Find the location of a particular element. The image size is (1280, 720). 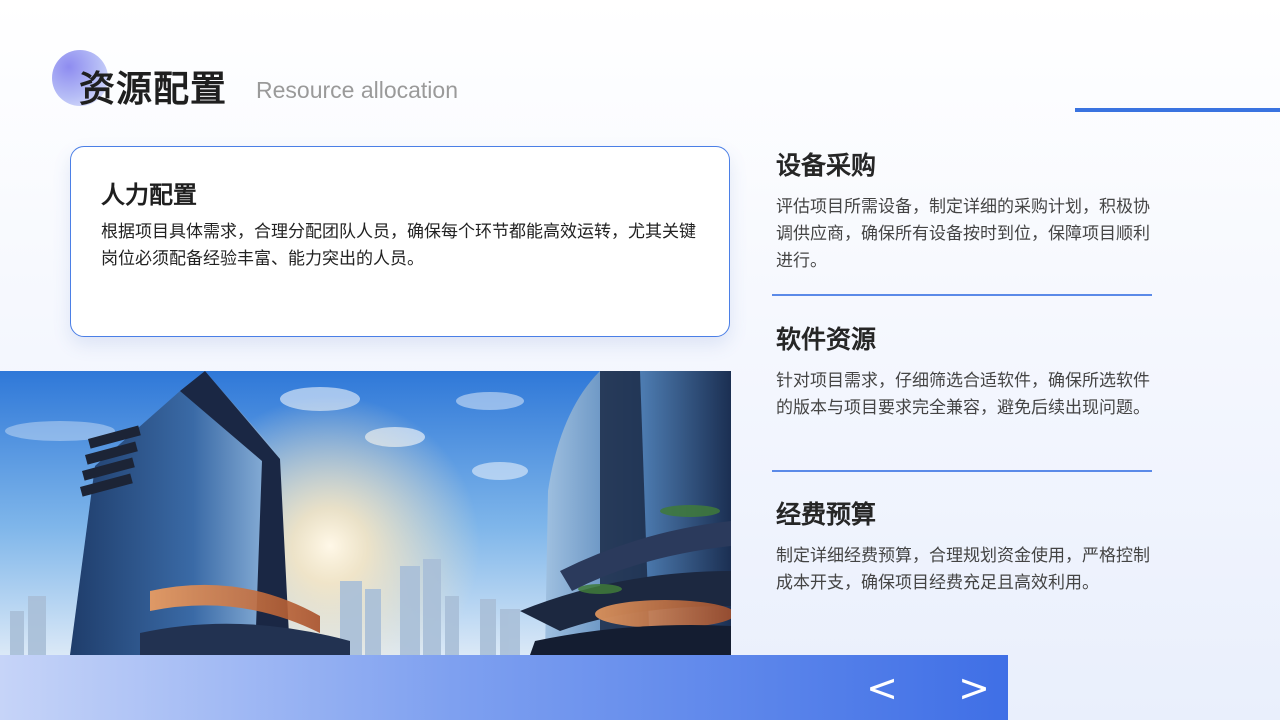

prev-button: < is located at coordinates (882, 688).